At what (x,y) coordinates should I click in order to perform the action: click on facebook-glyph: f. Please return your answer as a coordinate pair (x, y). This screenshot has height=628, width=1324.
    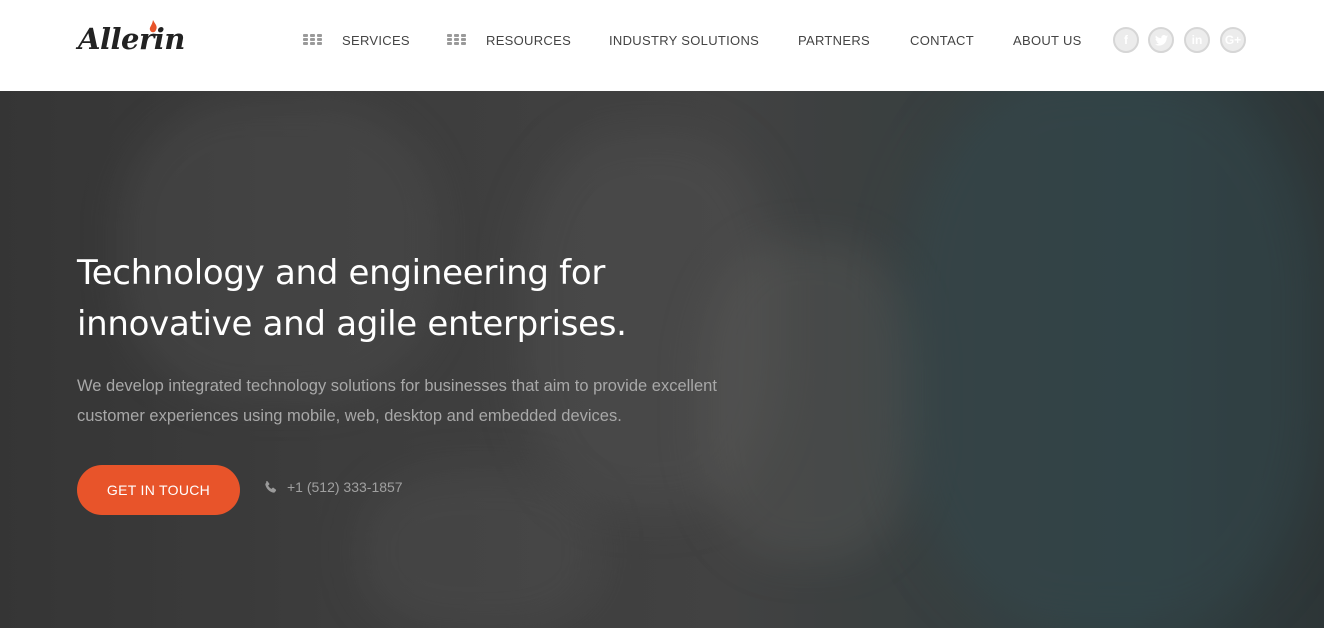
    Looking at the image, I should click on (1126, 40).